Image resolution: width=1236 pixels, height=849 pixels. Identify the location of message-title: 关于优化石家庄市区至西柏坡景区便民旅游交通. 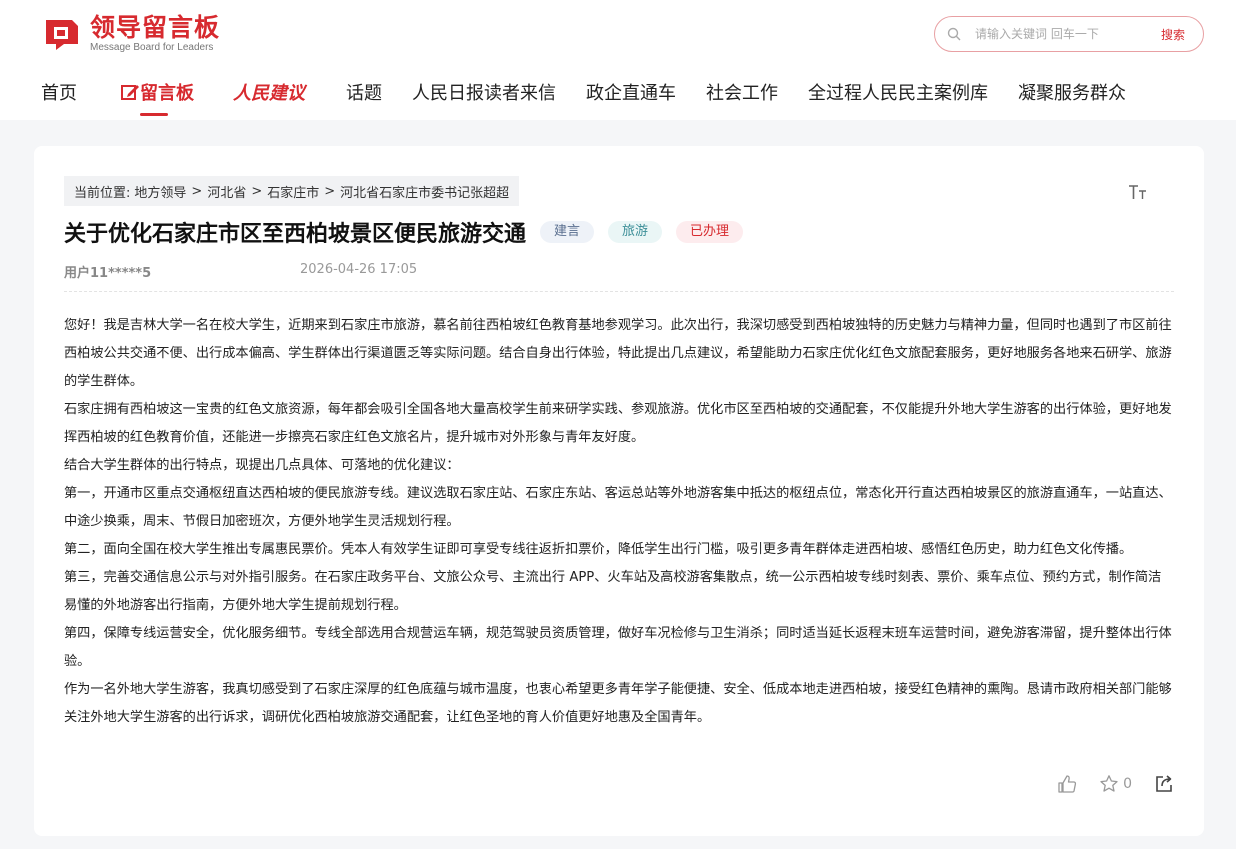
(295, 234).